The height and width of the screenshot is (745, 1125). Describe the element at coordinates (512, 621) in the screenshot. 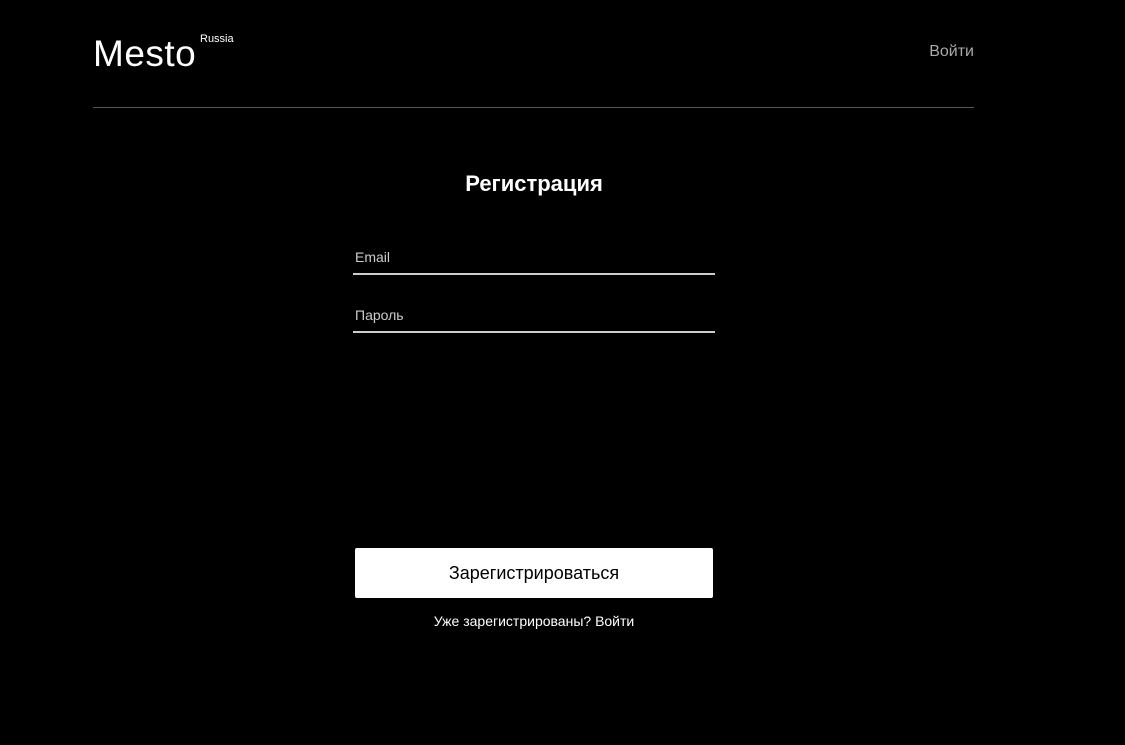

I see `login-prompt-text: Уже зарегистрированы?` at that location.